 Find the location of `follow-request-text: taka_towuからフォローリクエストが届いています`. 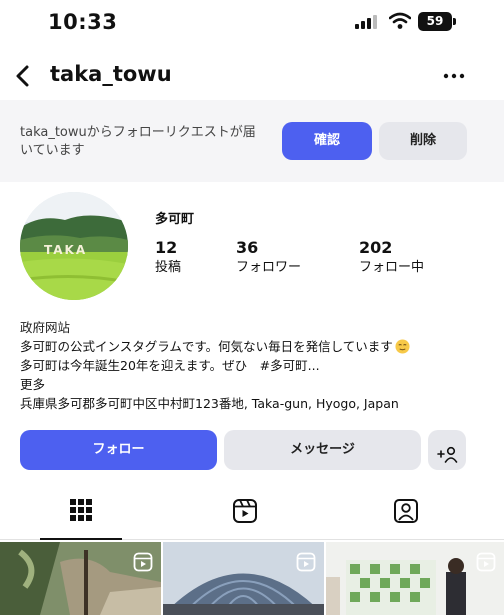

follow-request-text: taka_towuからフォローリクエストが届いています is located at coordinates (138, 141).